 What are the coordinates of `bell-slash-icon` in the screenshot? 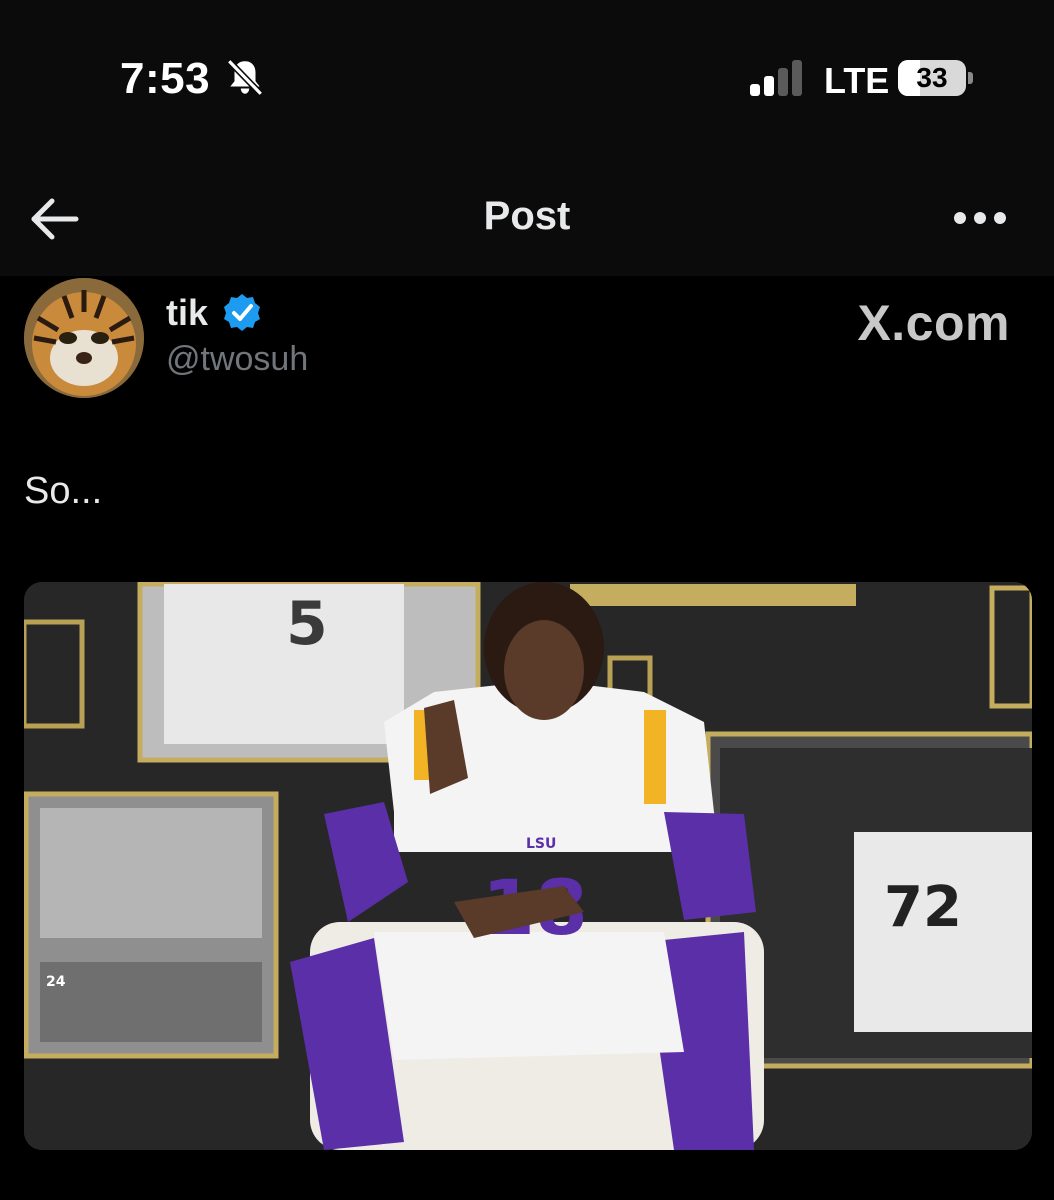 It's located at (245, 77).